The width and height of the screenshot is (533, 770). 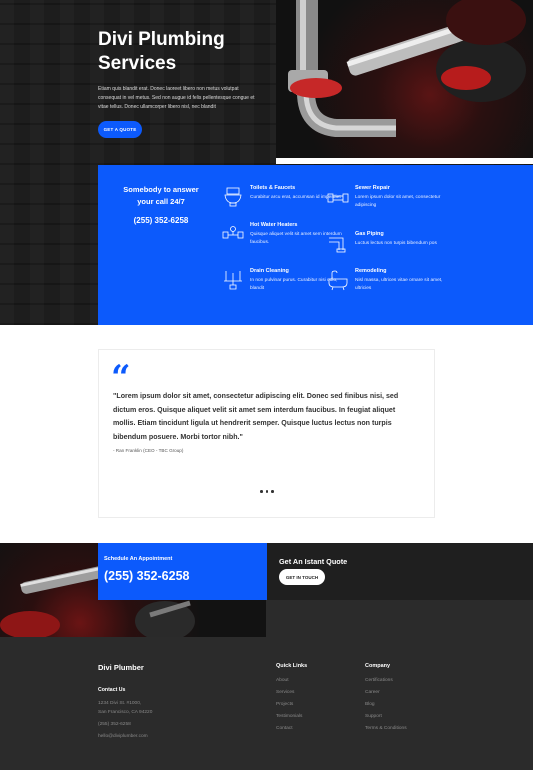 I want to click on schedule-phone: (255) 352-6258, so click(x=146, y=576).